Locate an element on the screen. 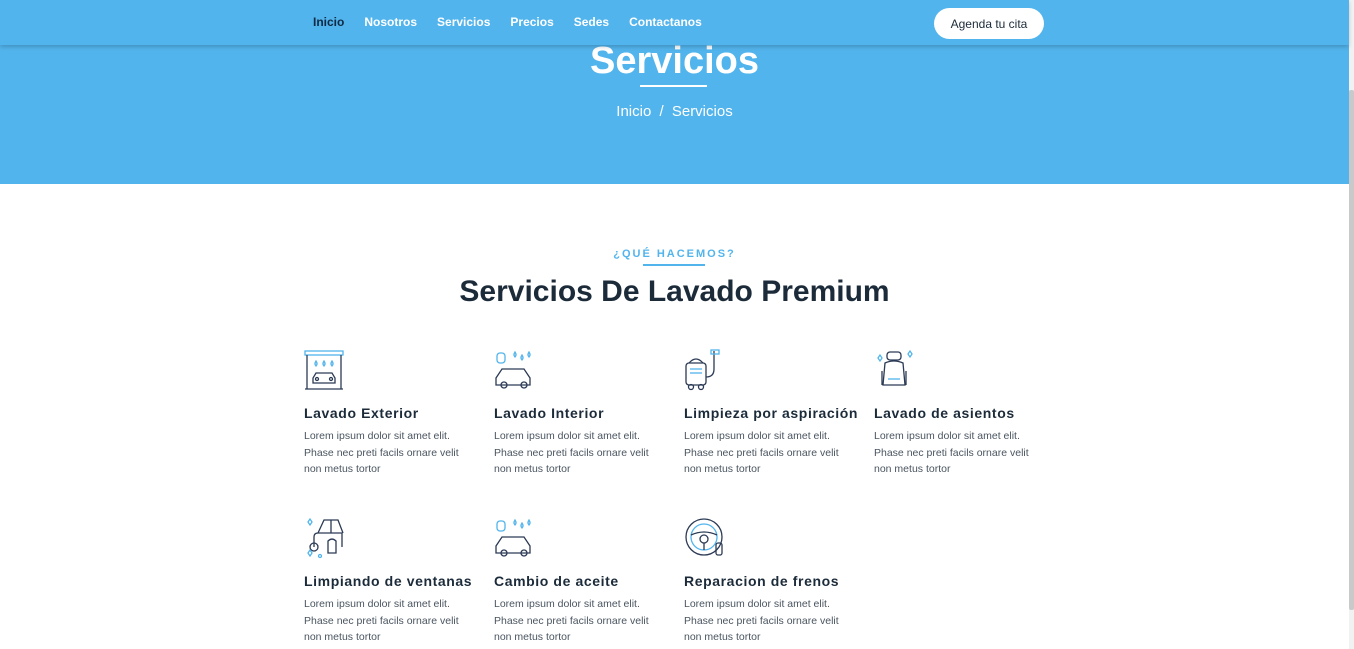  page-title: Servicios is located at coordinates (674, 61).